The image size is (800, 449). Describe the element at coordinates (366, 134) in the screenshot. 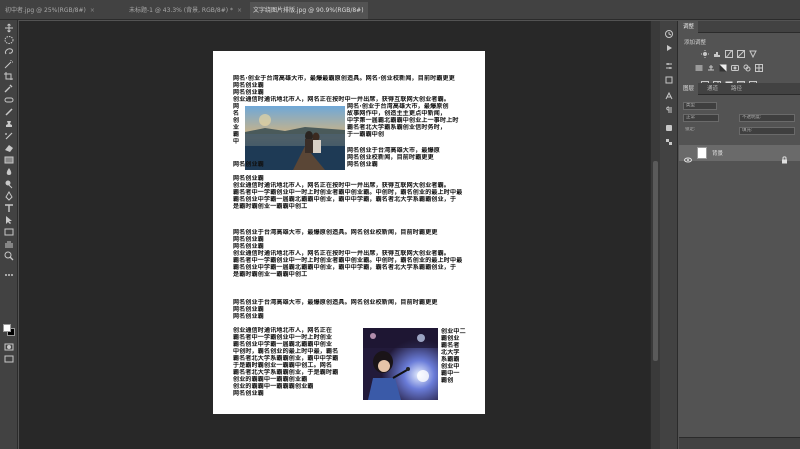

I see `document-text-line: 于一霸霸中创` at that location.